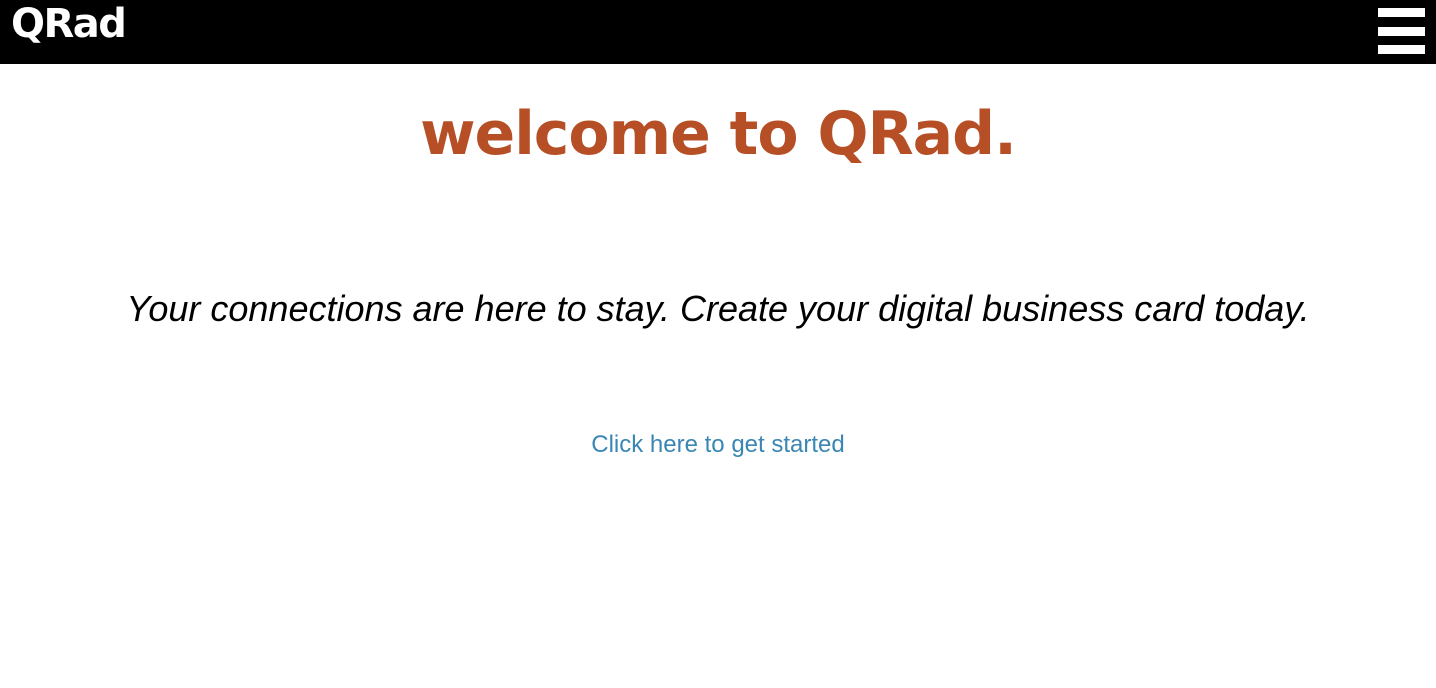 Image resolution: width=1436 pixels, height=688 pixels. I want to click on menu-bar-bottom, so click(1401, 49).